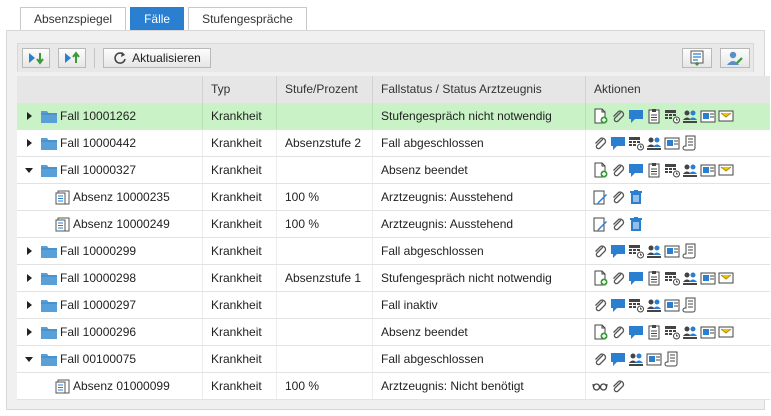 Image resolution: width=771 pixels, height=416 pixels. What do you see at coordinates (72, 58) in the screenshot?
I see `collapse-all-button` at bounding box center [72, 58].